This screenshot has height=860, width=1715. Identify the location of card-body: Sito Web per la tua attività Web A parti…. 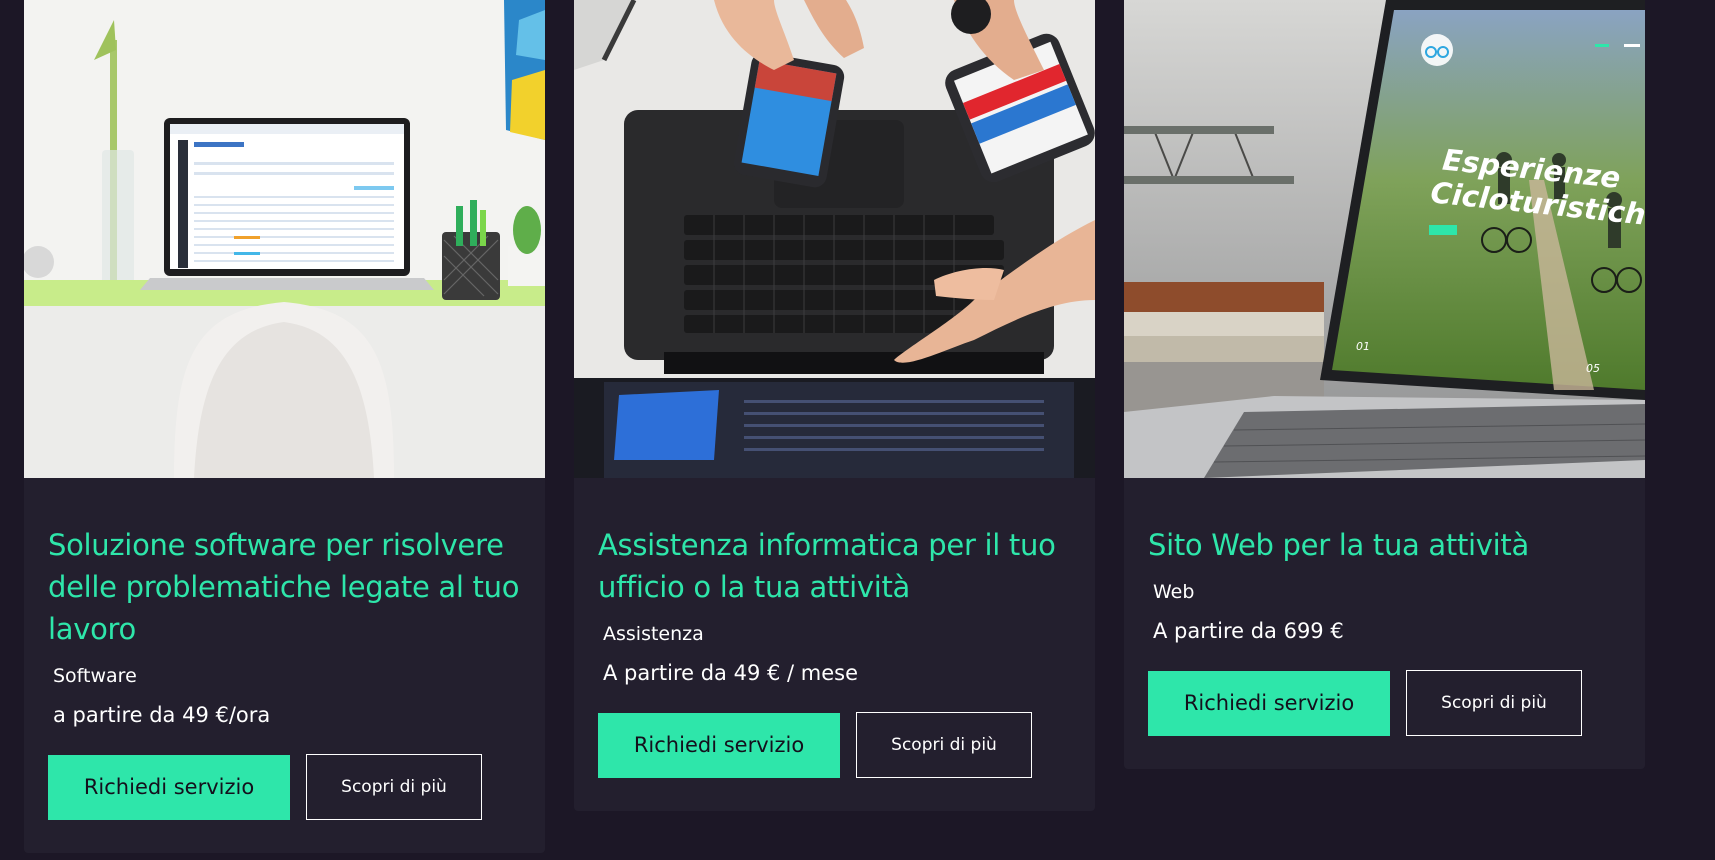
(1384, 607).